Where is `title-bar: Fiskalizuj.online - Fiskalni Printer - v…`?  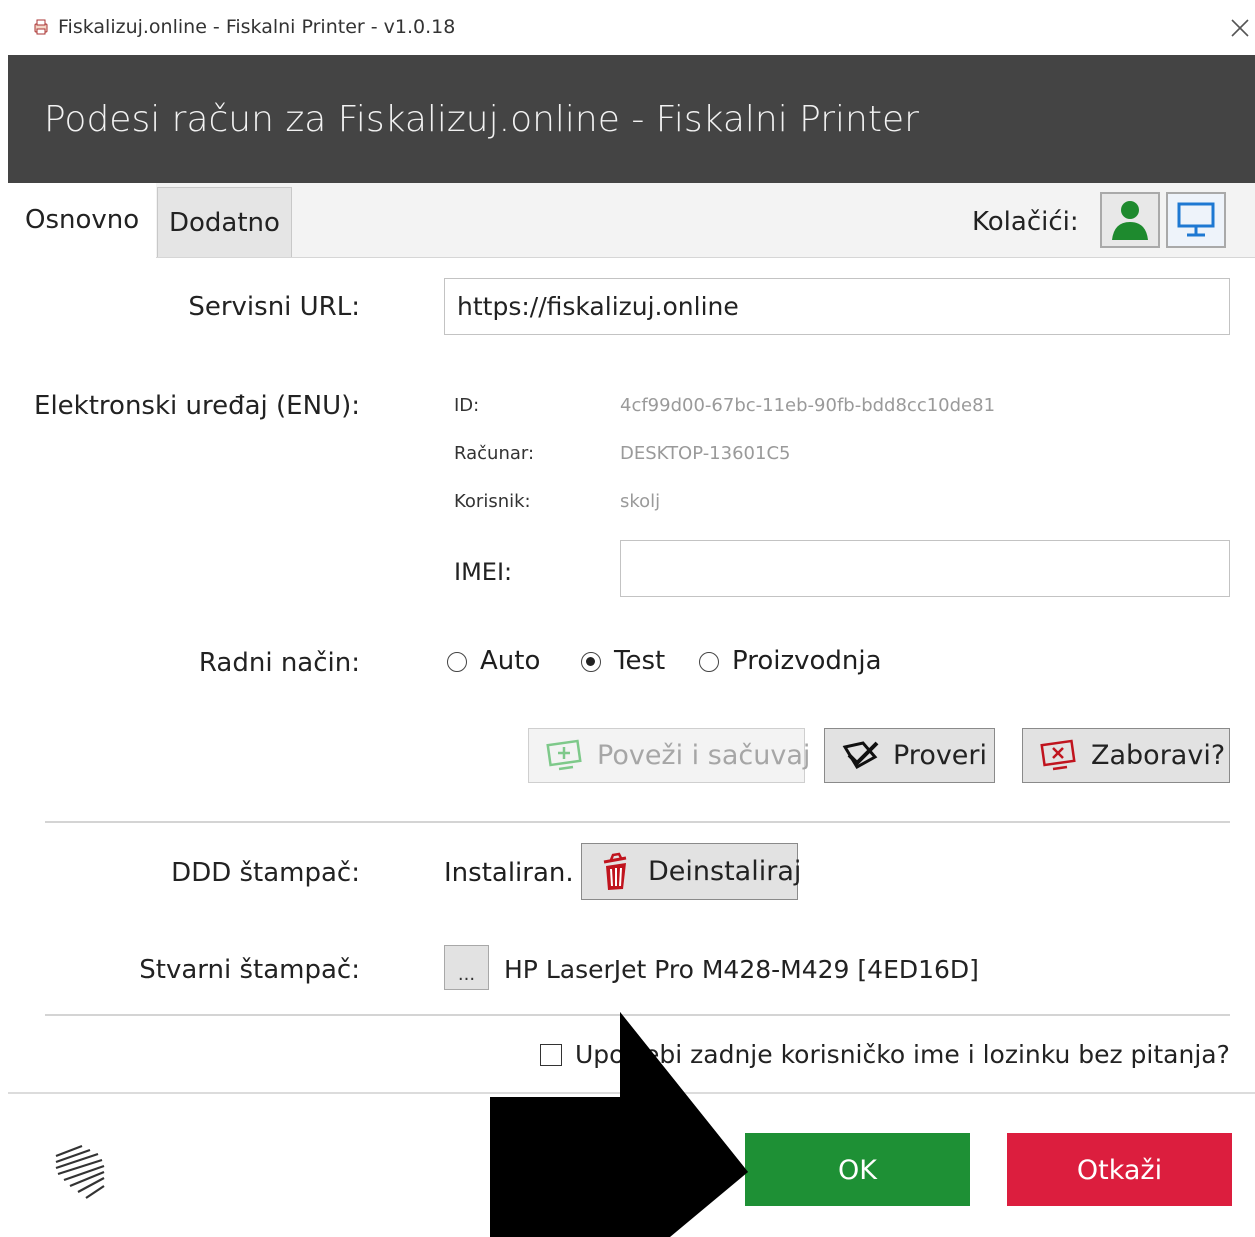
title-bar: Fiskalizuj.online - Fiskalni Printer - v… is located at coordinates (627, 27).